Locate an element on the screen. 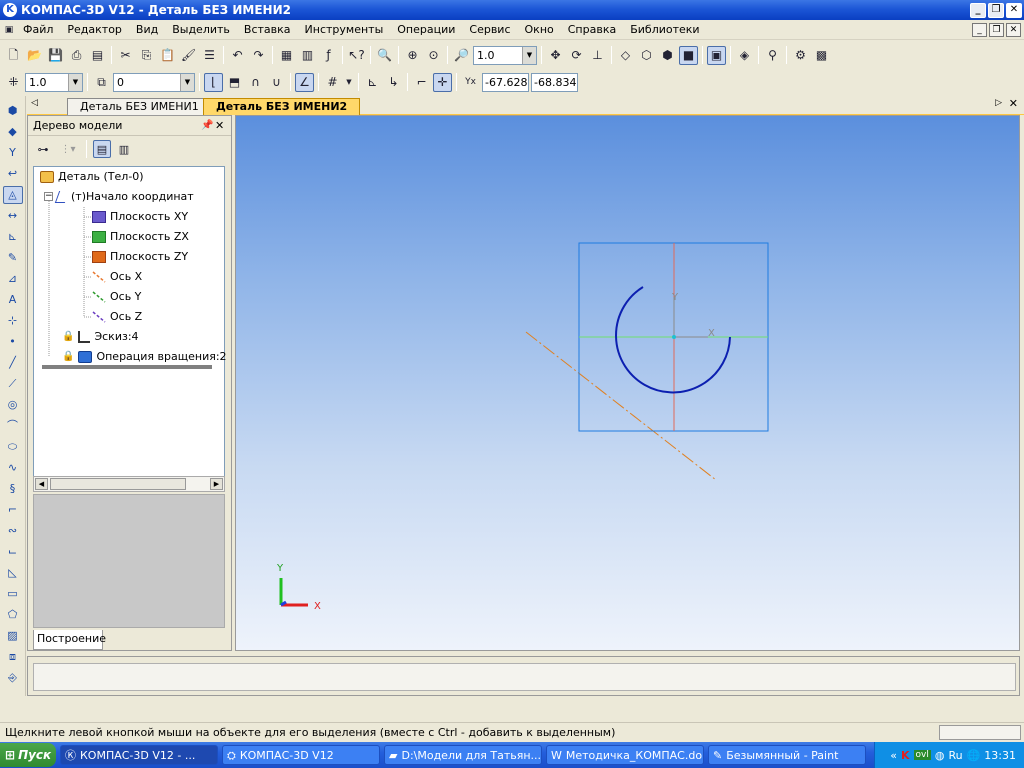  tab-document-1: Деталь БЕЗ ИМЕНИ1 is located at coordinates (139, 106).